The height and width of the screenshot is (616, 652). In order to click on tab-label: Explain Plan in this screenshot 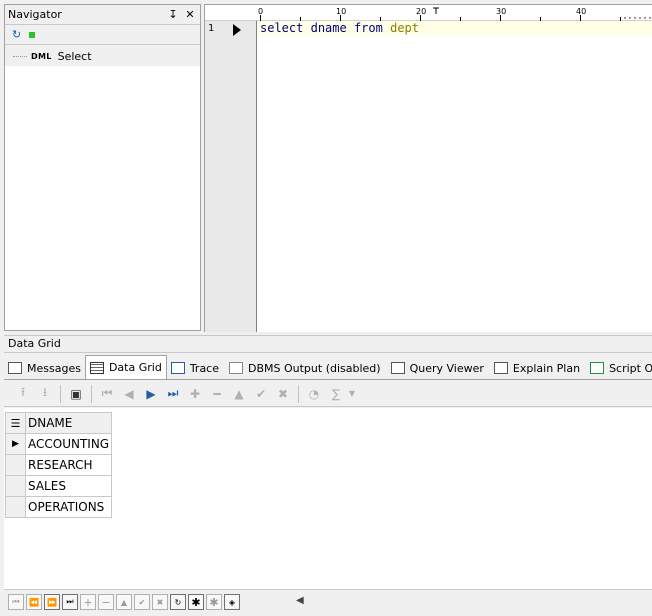, I will do `click(546, 368)`.